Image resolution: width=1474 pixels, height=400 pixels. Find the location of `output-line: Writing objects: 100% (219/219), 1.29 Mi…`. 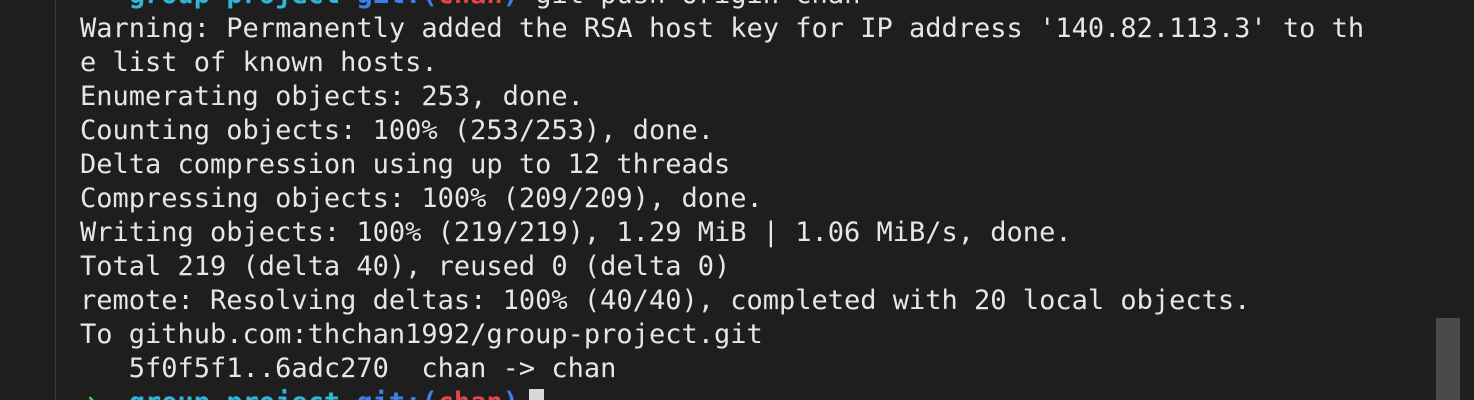

output-line: Writing objects: 100% (219/219), 1.29 Mi… is located at coordinates (576, 232).